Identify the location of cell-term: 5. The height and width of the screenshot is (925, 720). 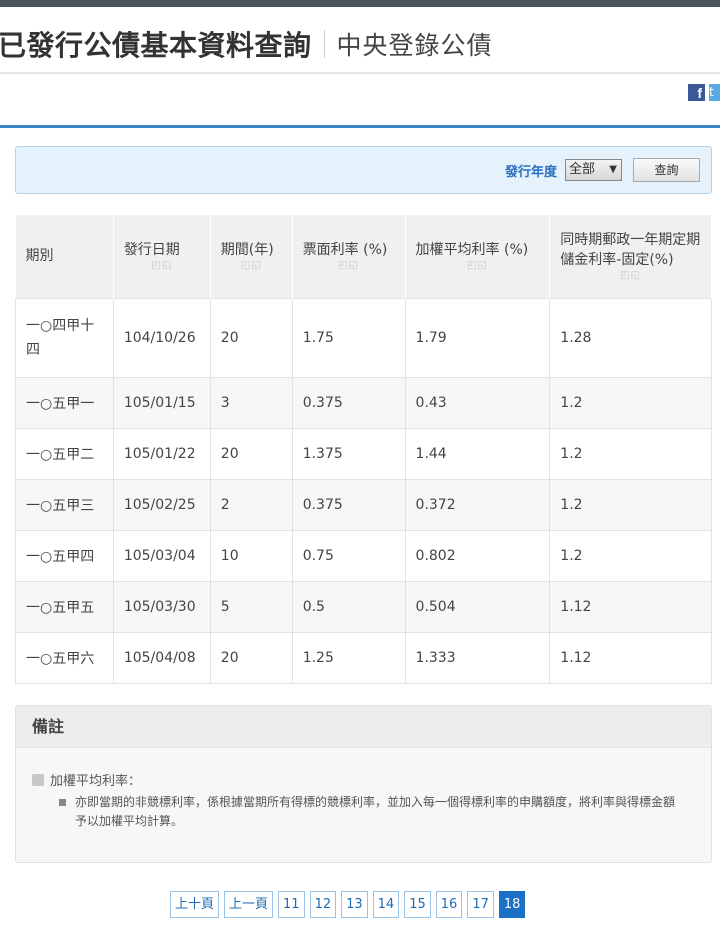
(251, 606).